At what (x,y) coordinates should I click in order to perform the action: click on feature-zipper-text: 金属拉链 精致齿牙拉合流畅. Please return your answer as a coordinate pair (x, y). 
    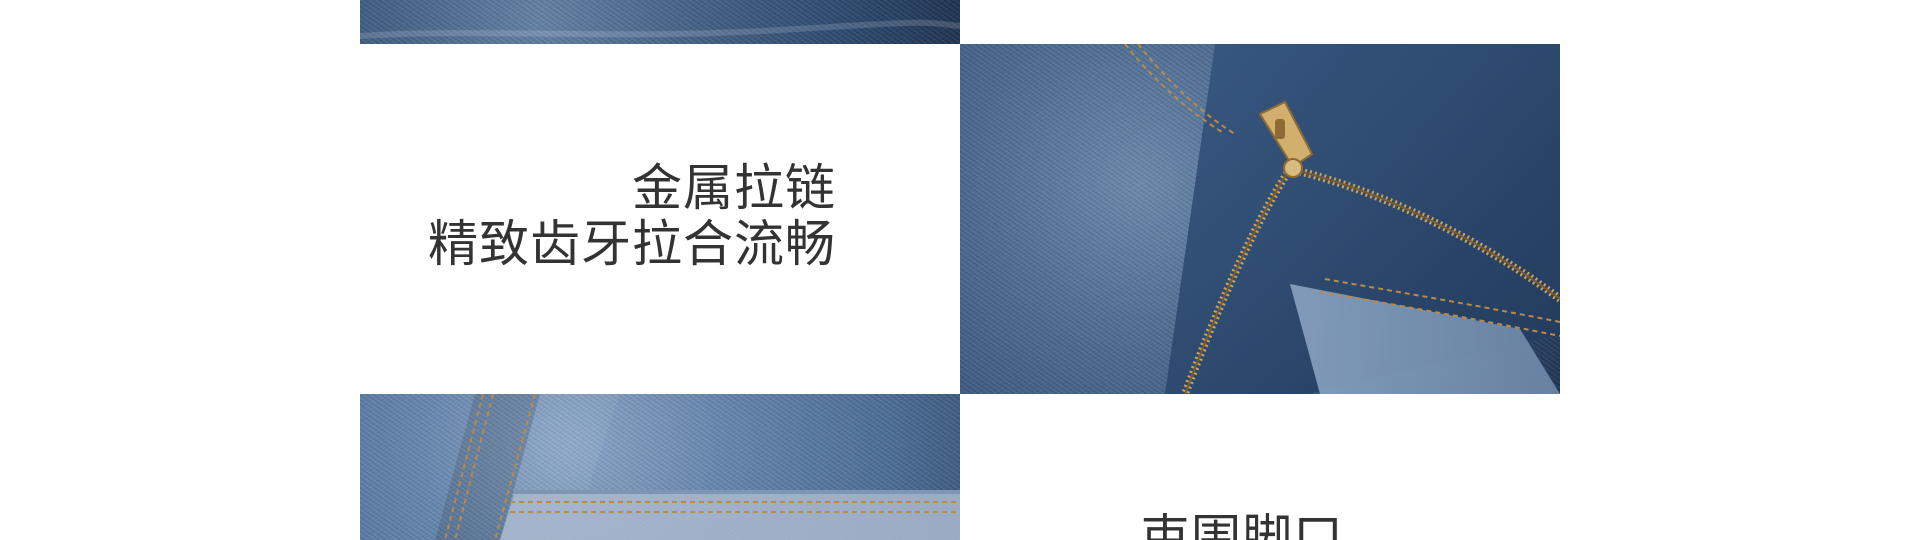
    Looking at the image, I should click on (598, 216).